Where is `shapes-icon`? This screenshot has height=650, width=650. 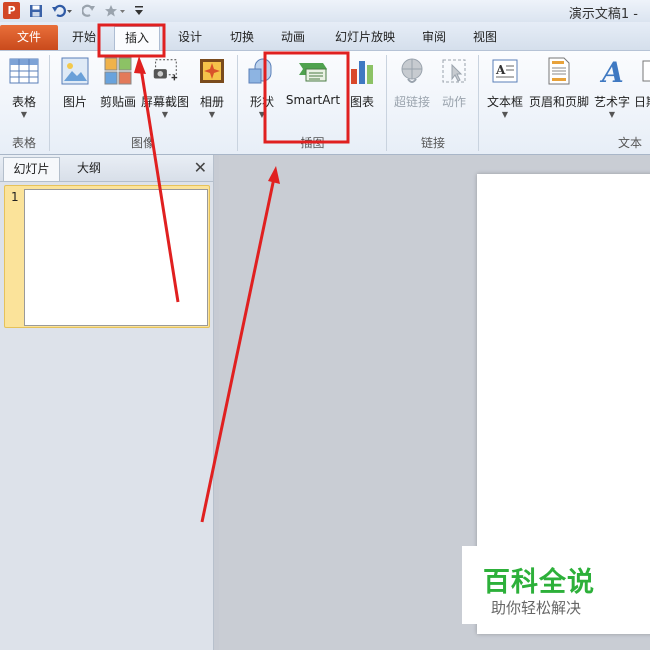
shapes-icon is located at coordinates (262, 71).